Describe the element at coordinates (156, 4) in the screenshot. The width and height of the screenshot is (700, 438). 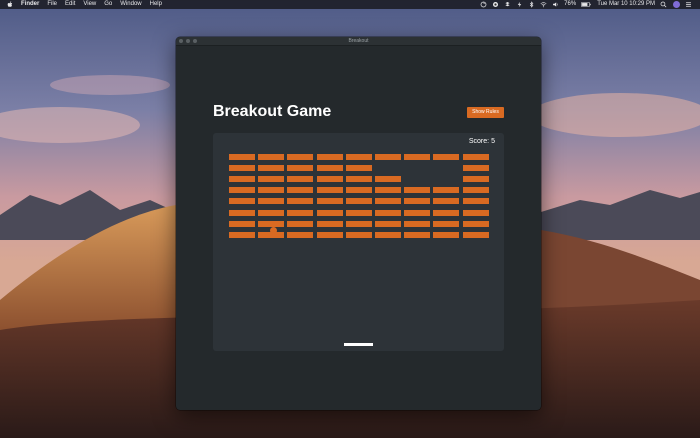
I see `menu-help: Help` at that location.